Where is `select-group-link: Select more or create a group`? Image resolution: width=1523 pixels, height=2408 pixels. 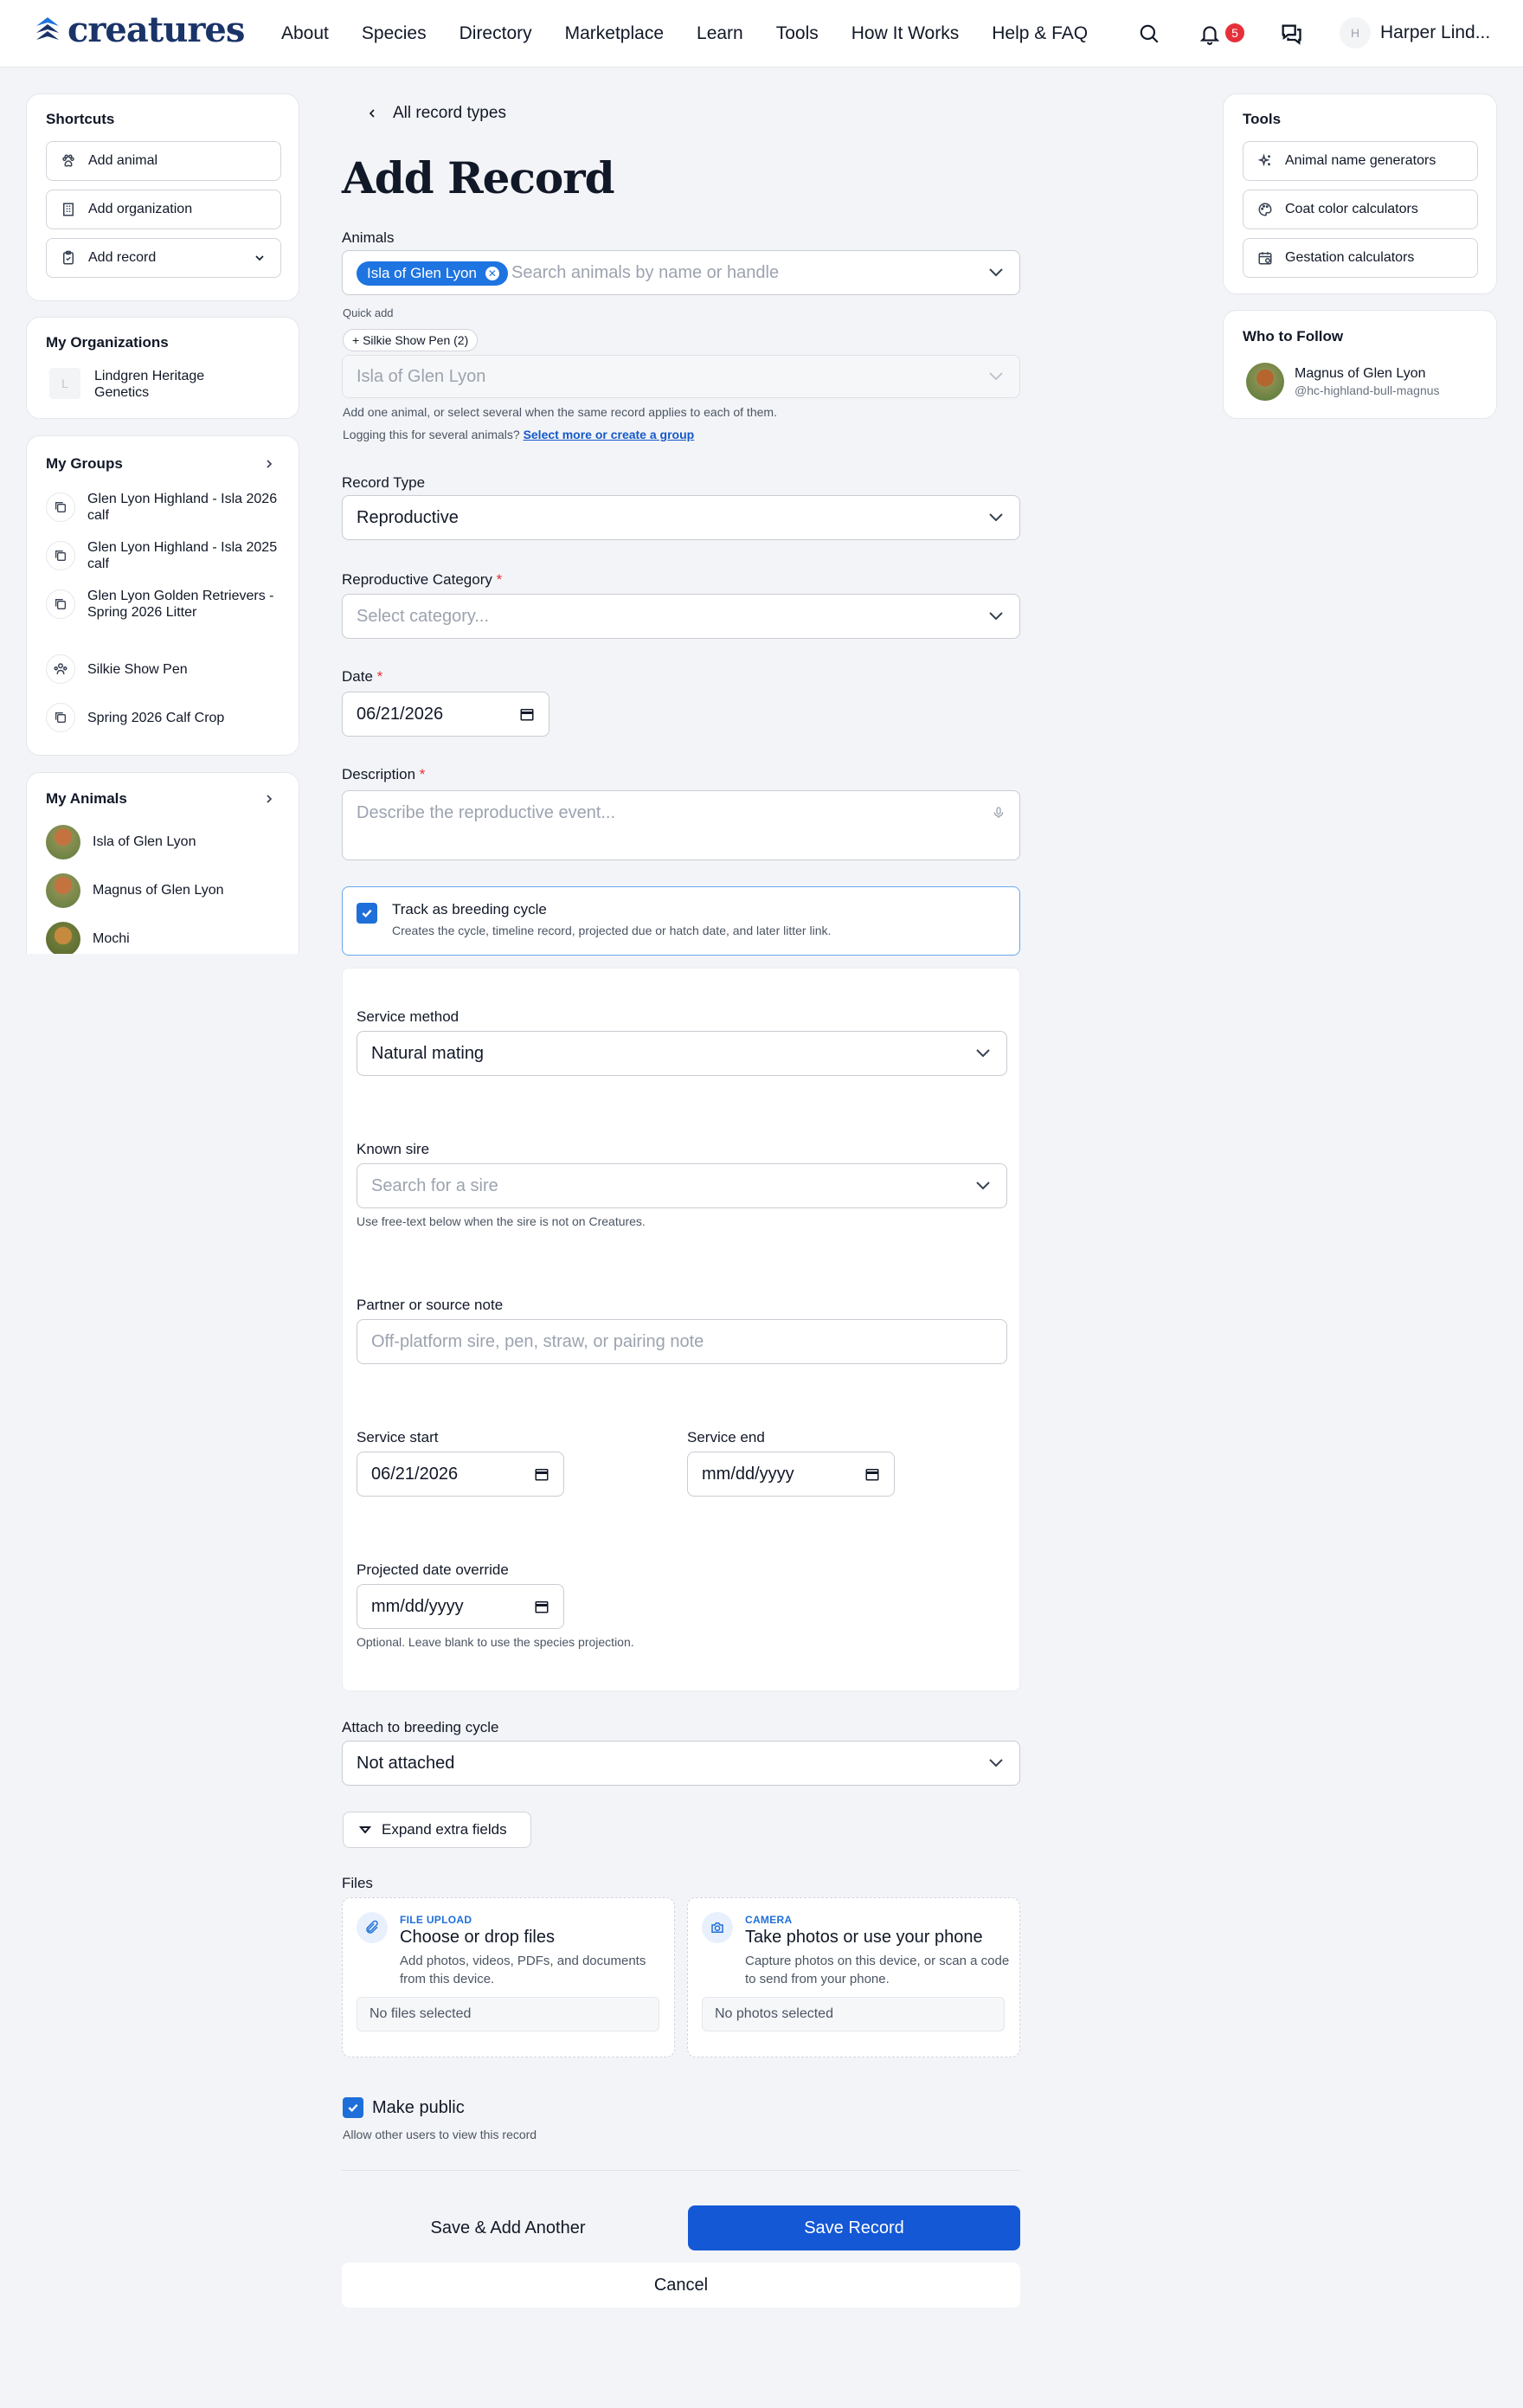
select-group-link: Select more or create a group is located at coordinates (609, 434).